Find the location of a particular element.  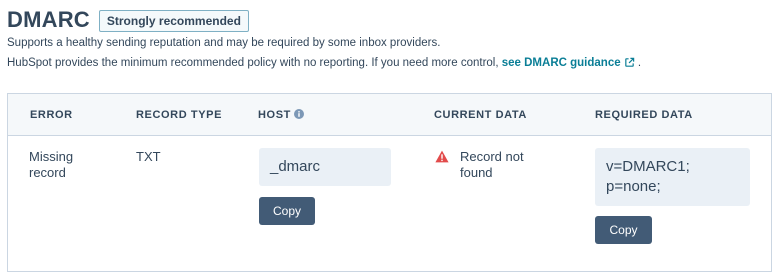

current-data-line-1: Record not is located at coordinates (492, 156).